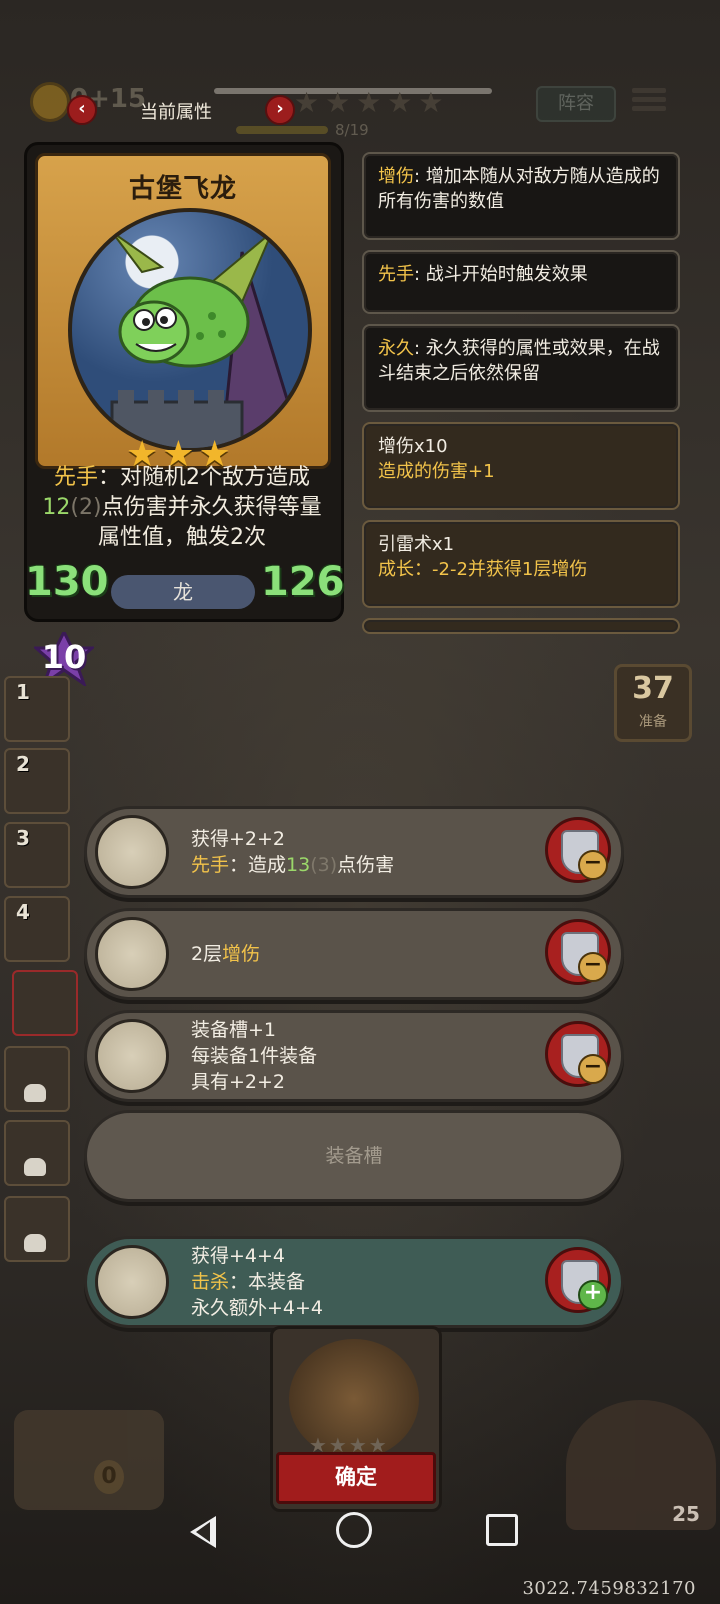 Image resolution: width=720 pixels, height=1604 pixels. I want to click on equipment-text-post: 点伤害, so click(366, 865).